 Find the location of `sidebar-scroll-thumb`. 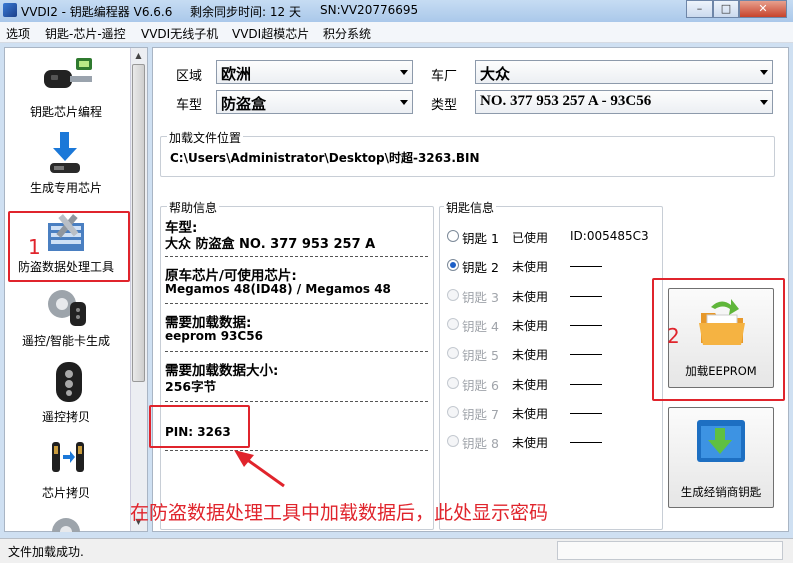

sidebar-scroll-thumb is located at coordinates (138, 223).